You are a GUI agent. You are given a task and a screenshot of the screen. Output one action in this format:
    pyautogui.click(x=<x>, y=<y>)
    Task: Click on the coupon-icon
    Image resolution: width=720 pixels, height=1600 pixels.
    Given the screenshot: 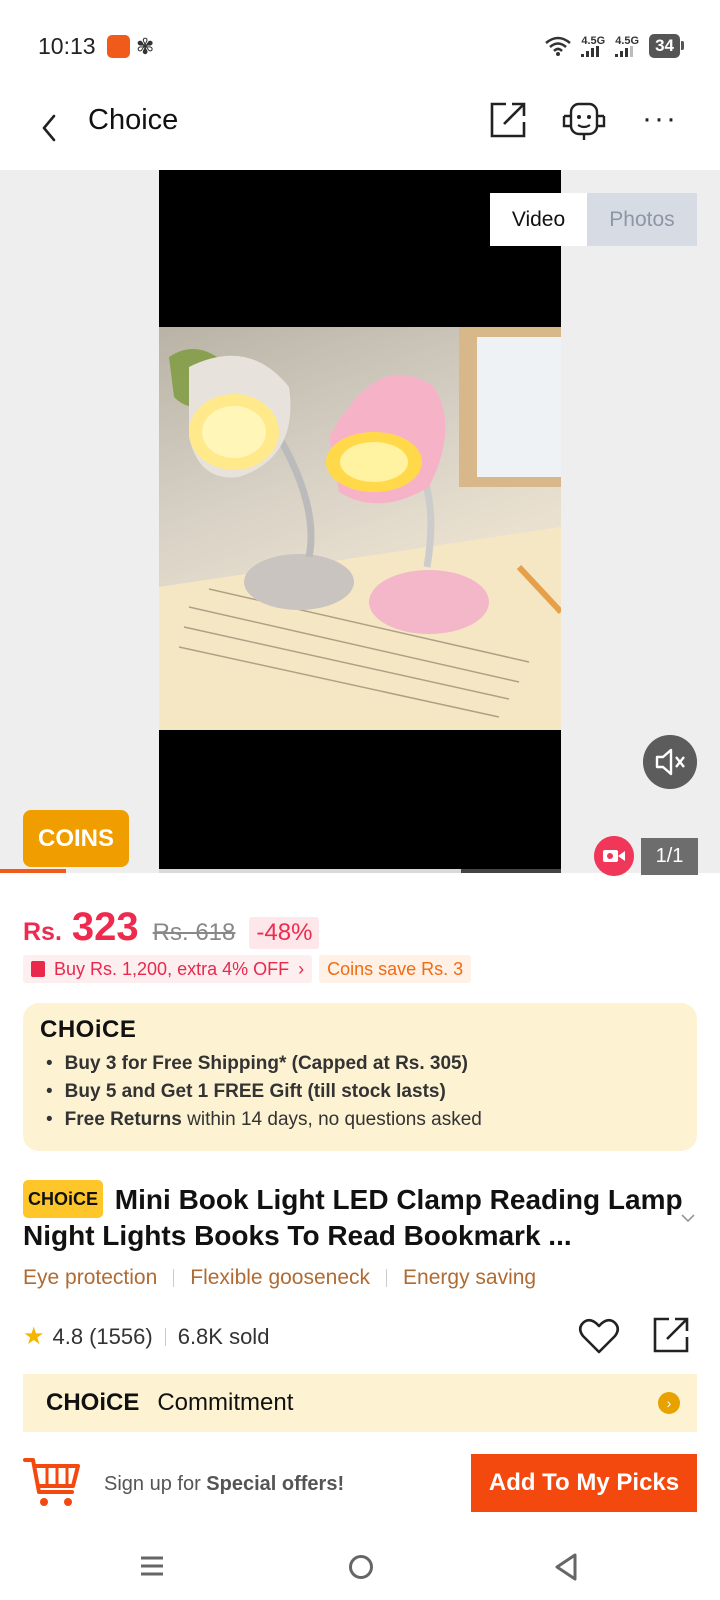 What is the action you would take?
    pyautogui.click(x=38, y=969)
    